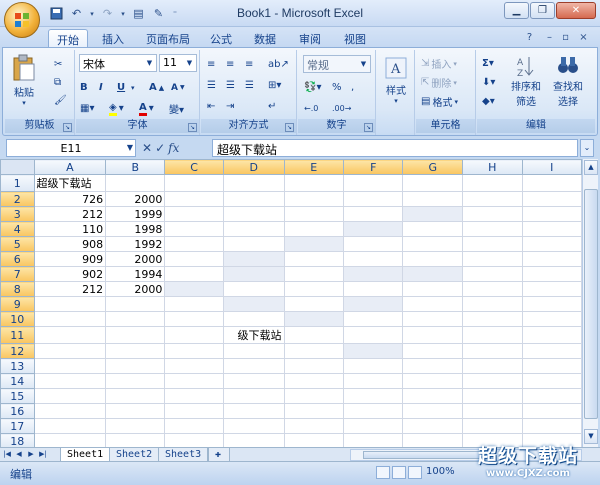  What do you see at coordinates (221, 38) in the screenshot?
I see `tab-formulas: 公式` at bounding box center [221, 38].